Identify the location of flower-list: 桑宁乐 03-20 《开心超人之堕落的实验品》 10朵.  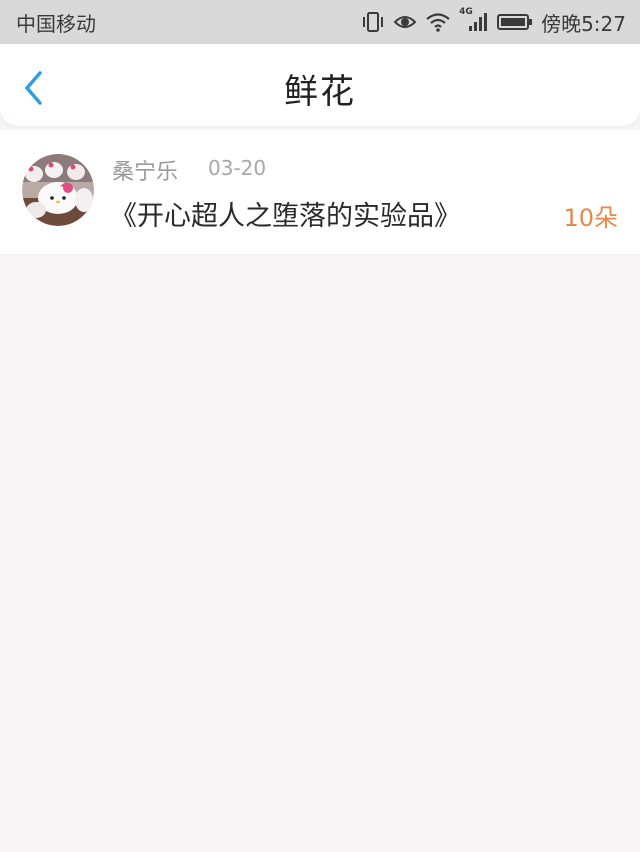
(320, 192).